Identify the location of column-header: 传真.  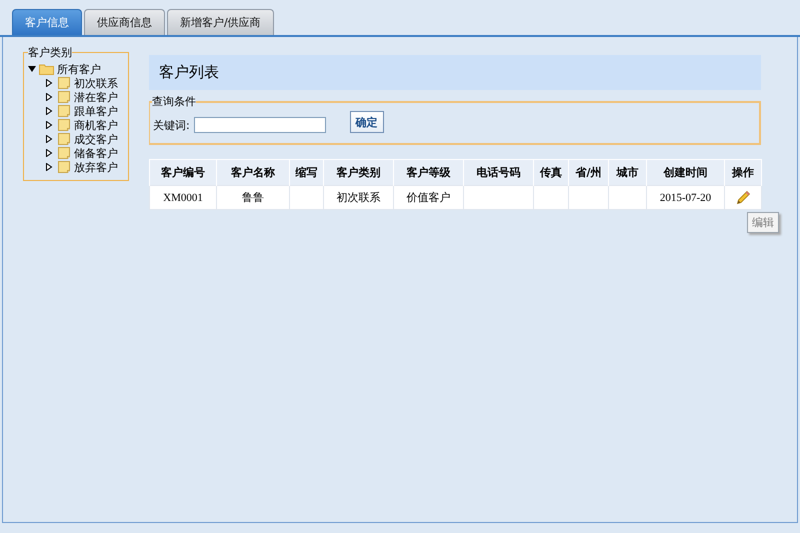
(551, 173).